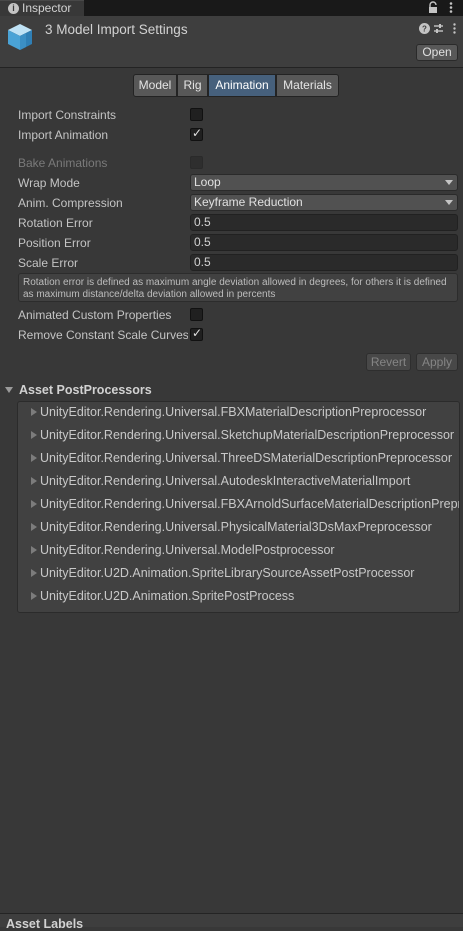 The width and height of the screenshot is (463, 931). What do you see at coordinates (13, 8) in the screenshot?
I see `info-icon: i` at bounding box center [13, 8].